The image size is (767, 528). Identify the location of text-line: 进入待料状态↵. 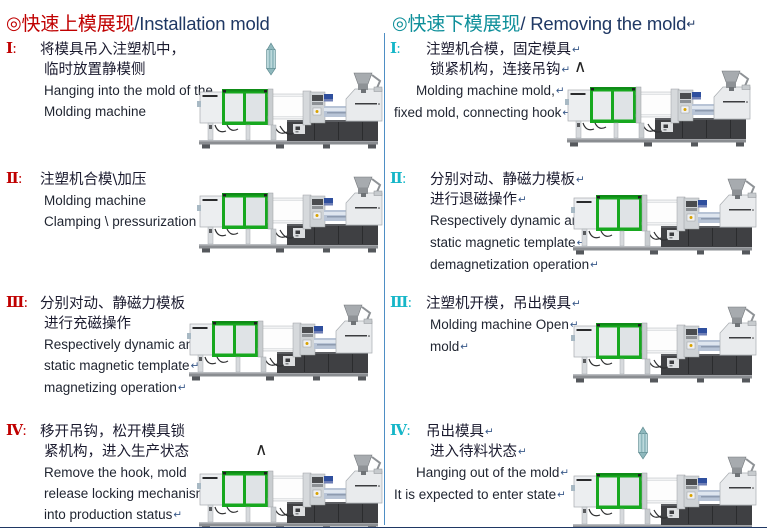
(478, 452).